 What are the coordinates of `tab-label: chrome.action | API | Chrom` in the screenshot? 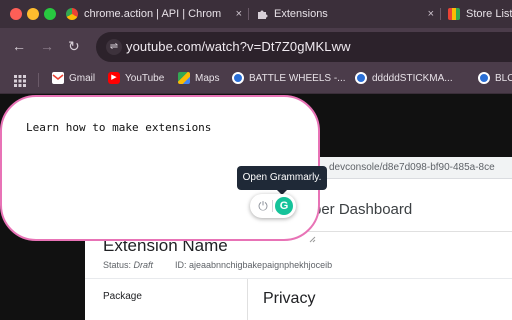 It's located at (153, 14).